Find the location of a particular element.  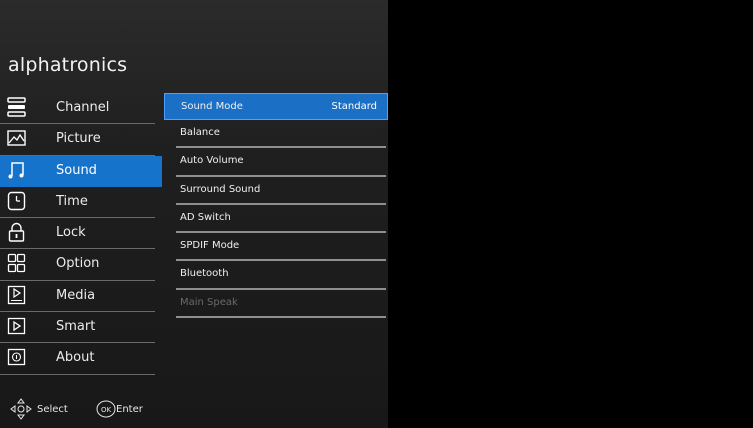

spdif-mode-option: SPDIF Mode is located at coordinates (281, 247).